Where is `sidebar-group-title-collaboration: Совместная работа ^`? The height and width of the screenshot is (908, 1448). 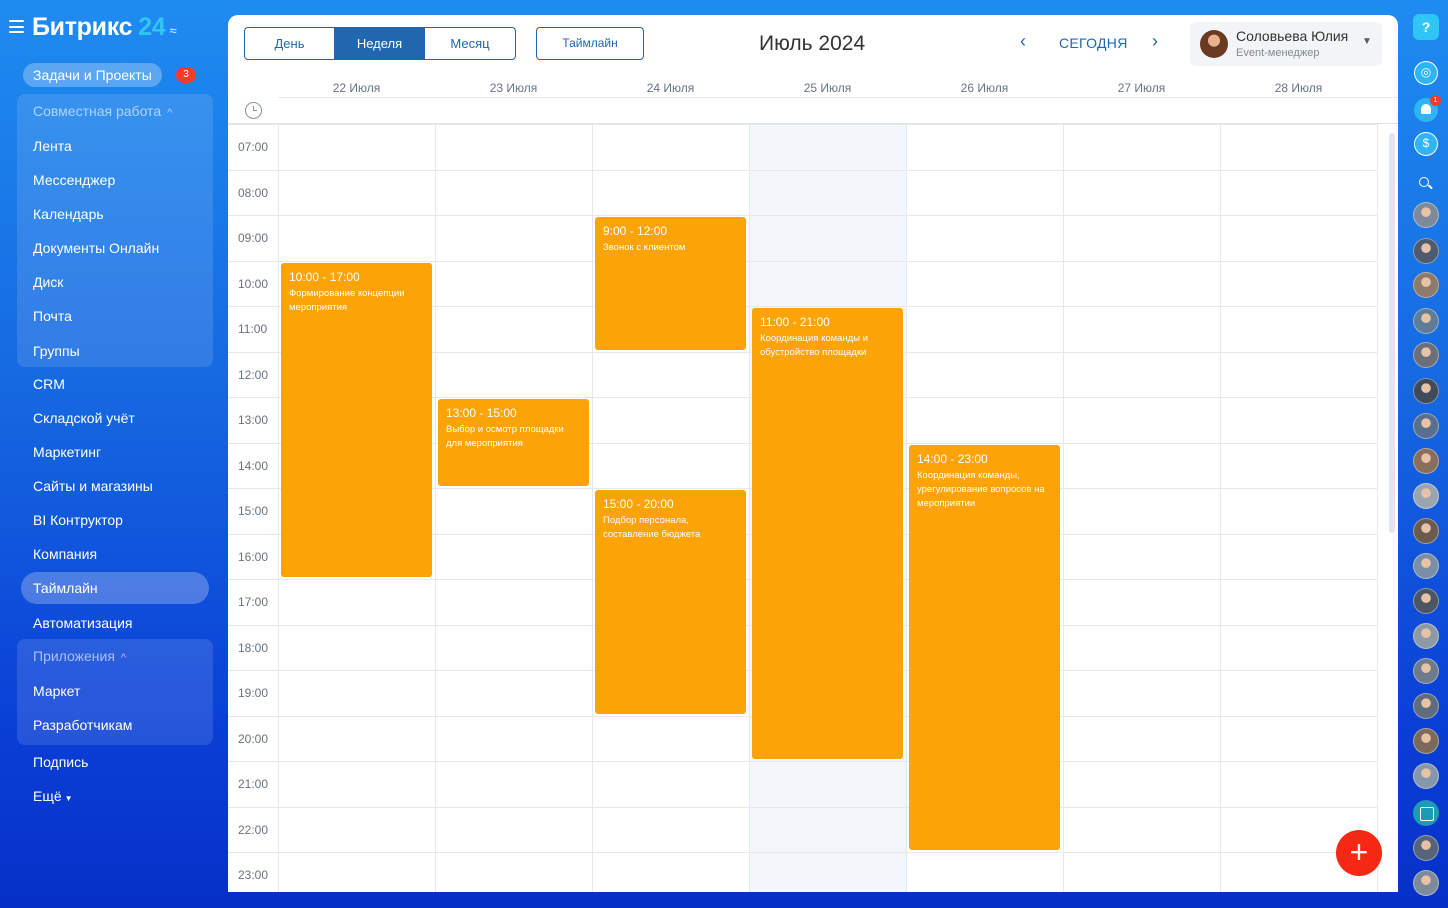 sidebar-group-title-collaboration: Совместная работа ^ is located at coordinates (102, 111).